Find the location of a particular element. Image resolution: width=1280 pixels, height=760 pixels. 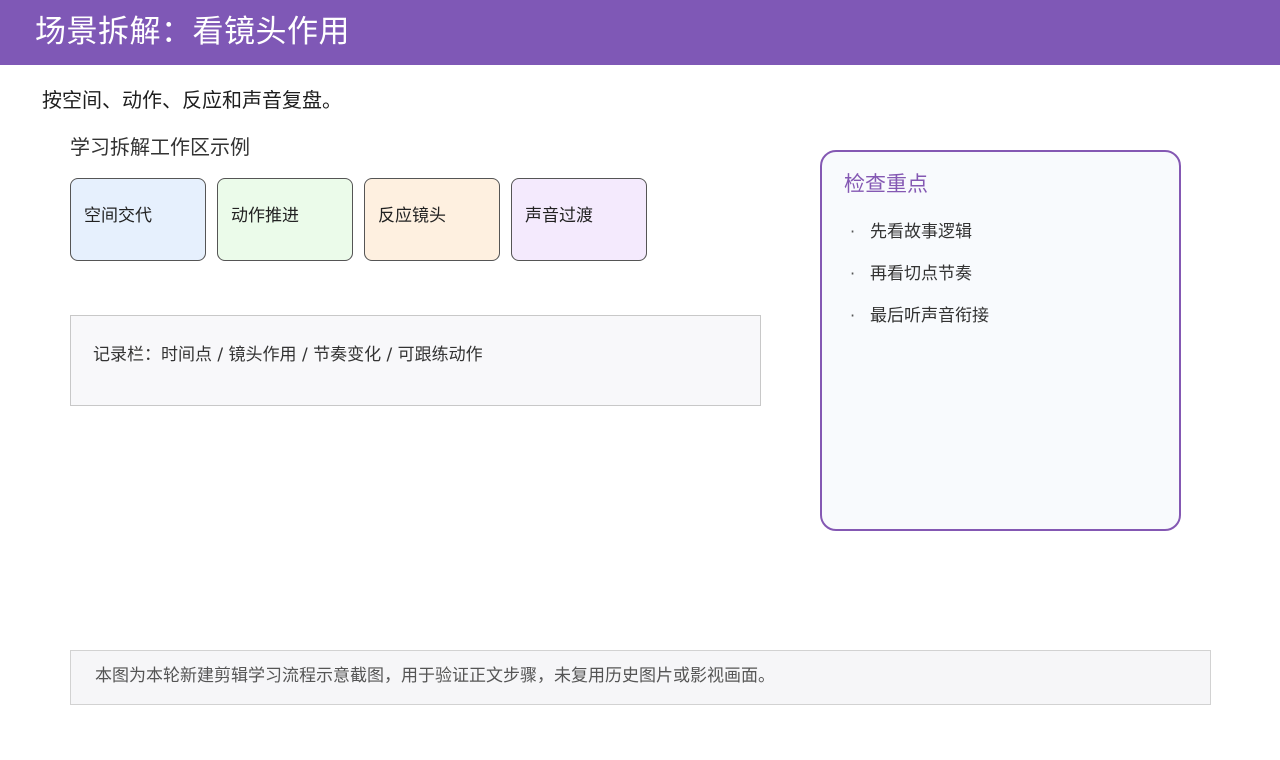

card-label: 空间交代 is located at coordinates (118, 216).